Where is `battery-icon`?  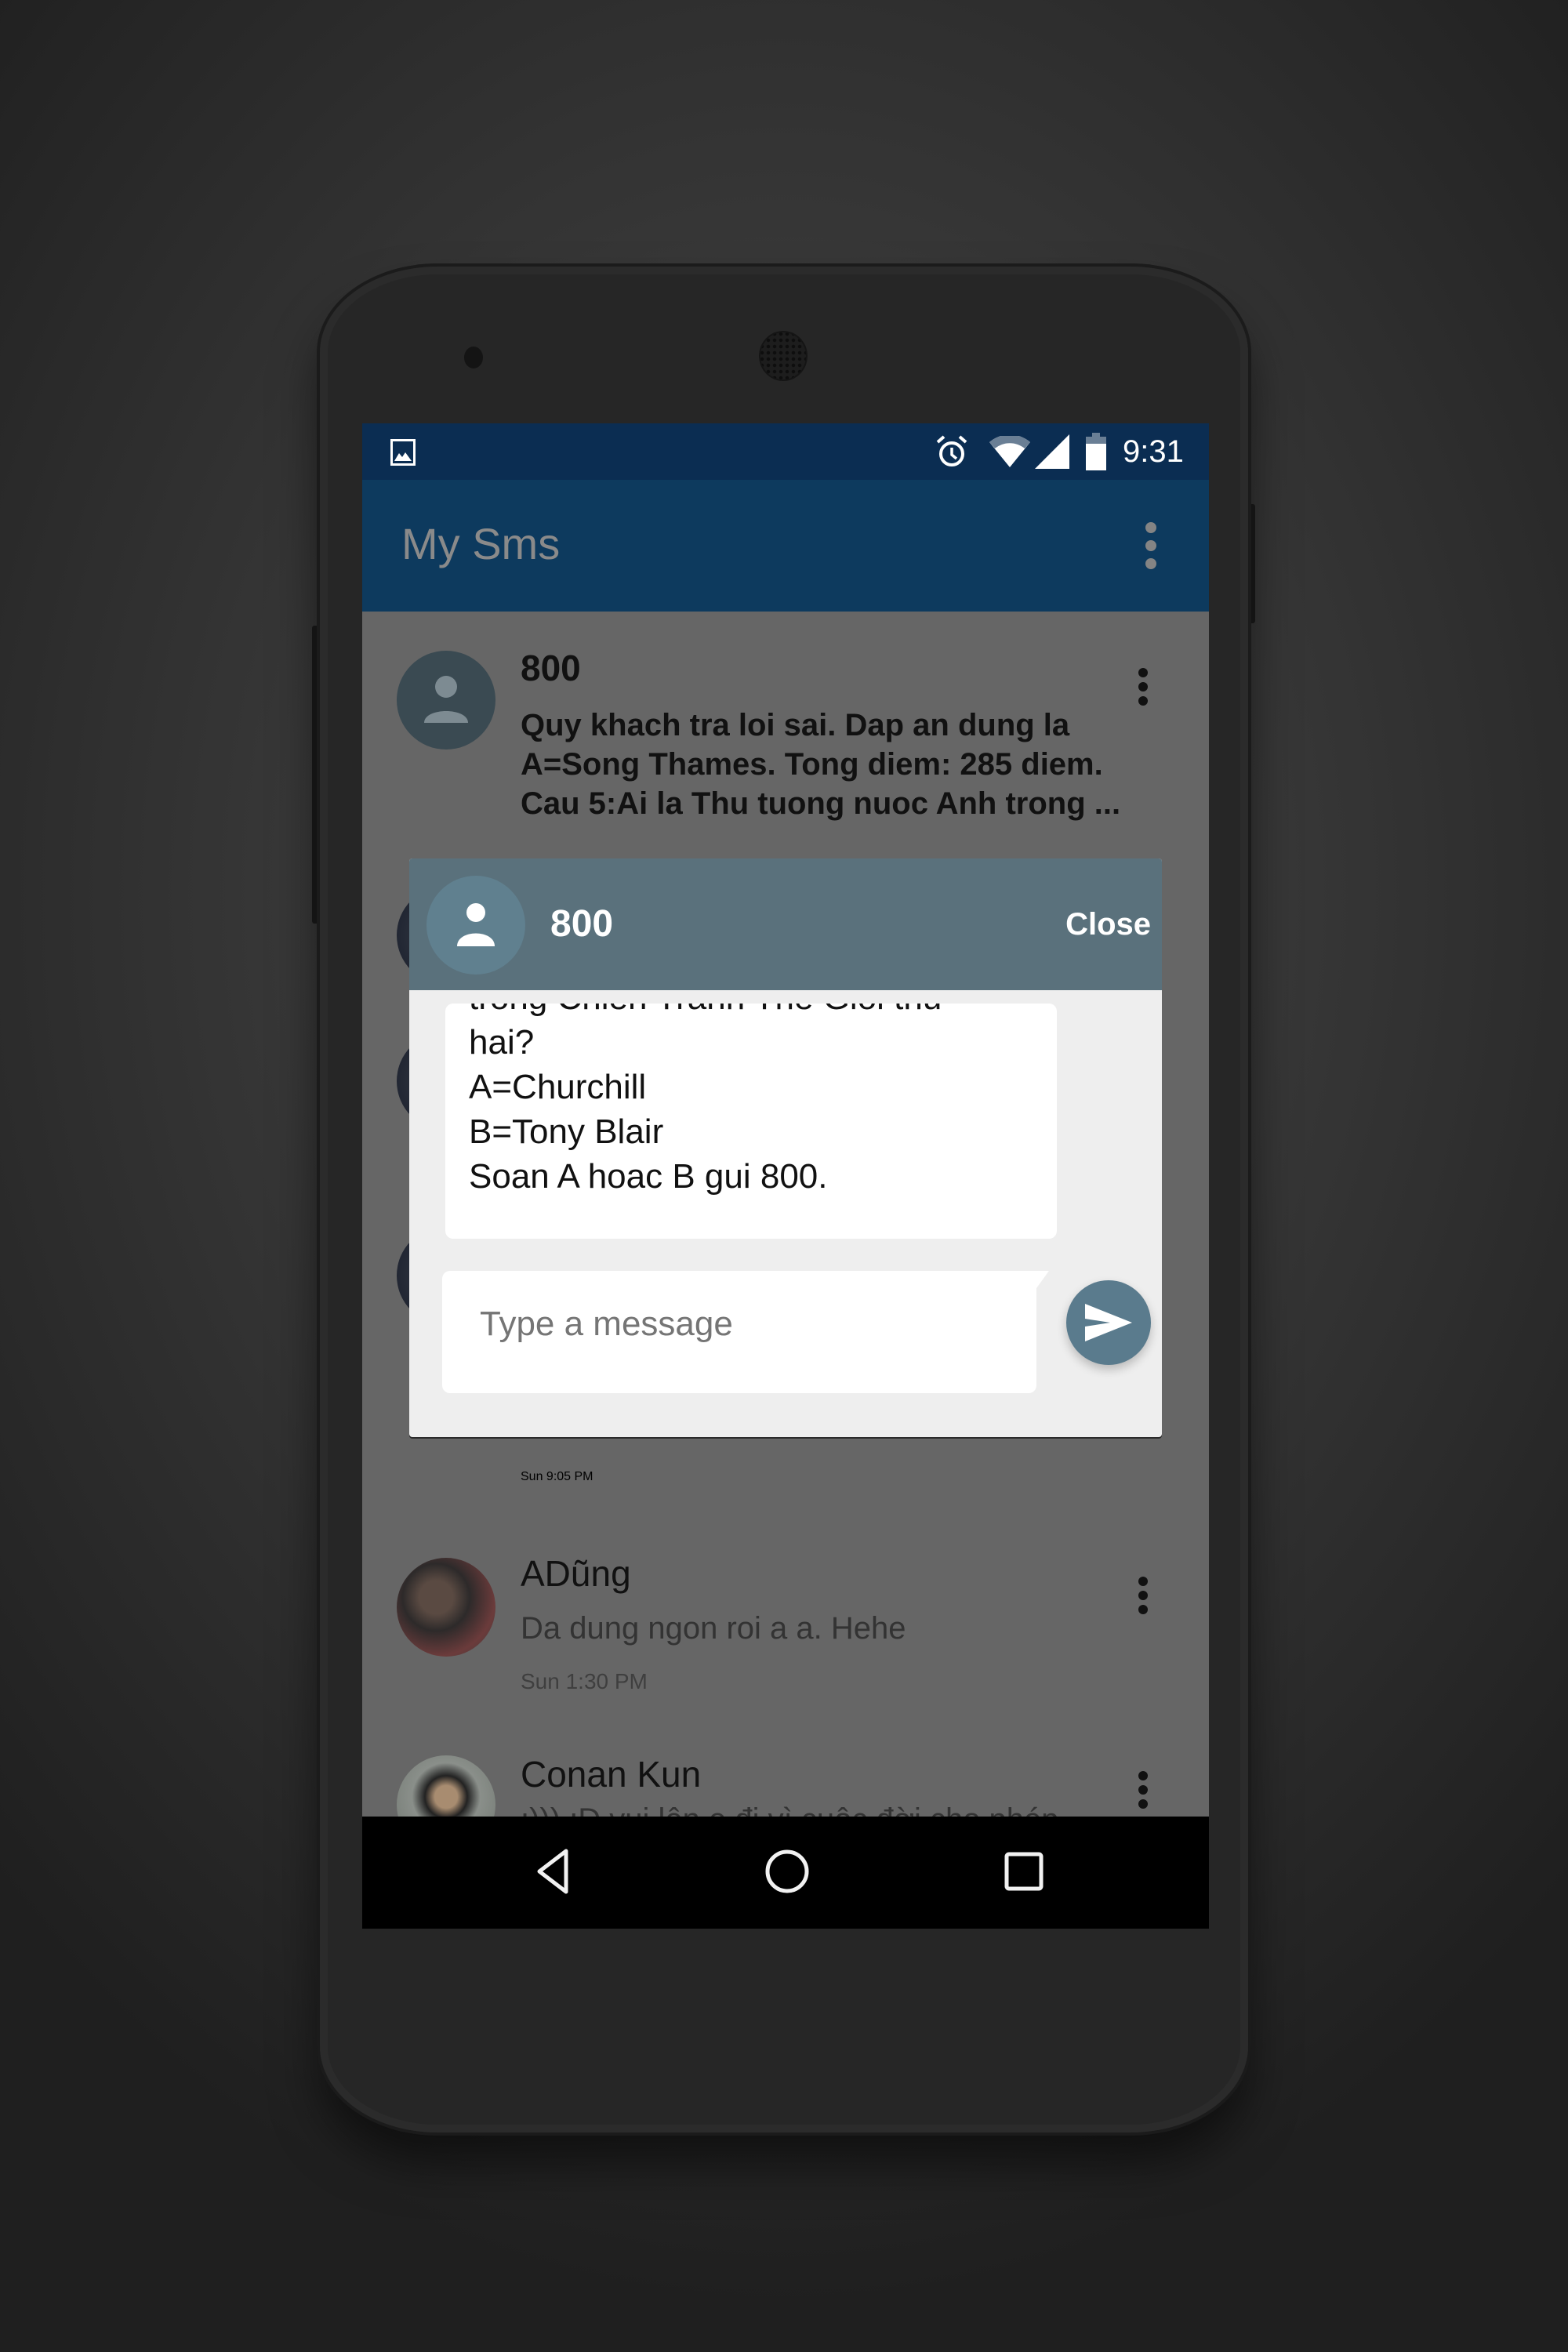 battery-icon is located at coordinates (1096, 451).